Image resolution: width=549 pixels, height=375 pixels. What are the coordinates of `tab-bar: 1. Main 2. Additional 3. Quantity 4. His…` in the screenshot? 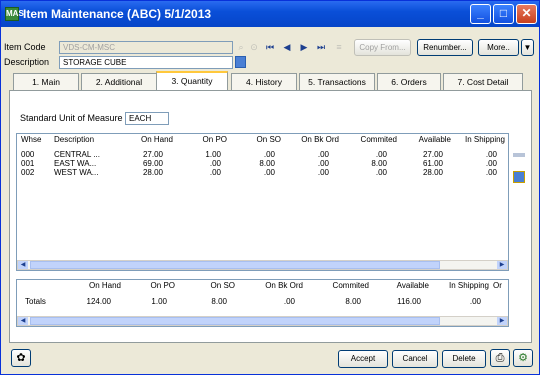 It's located at (270, 81).